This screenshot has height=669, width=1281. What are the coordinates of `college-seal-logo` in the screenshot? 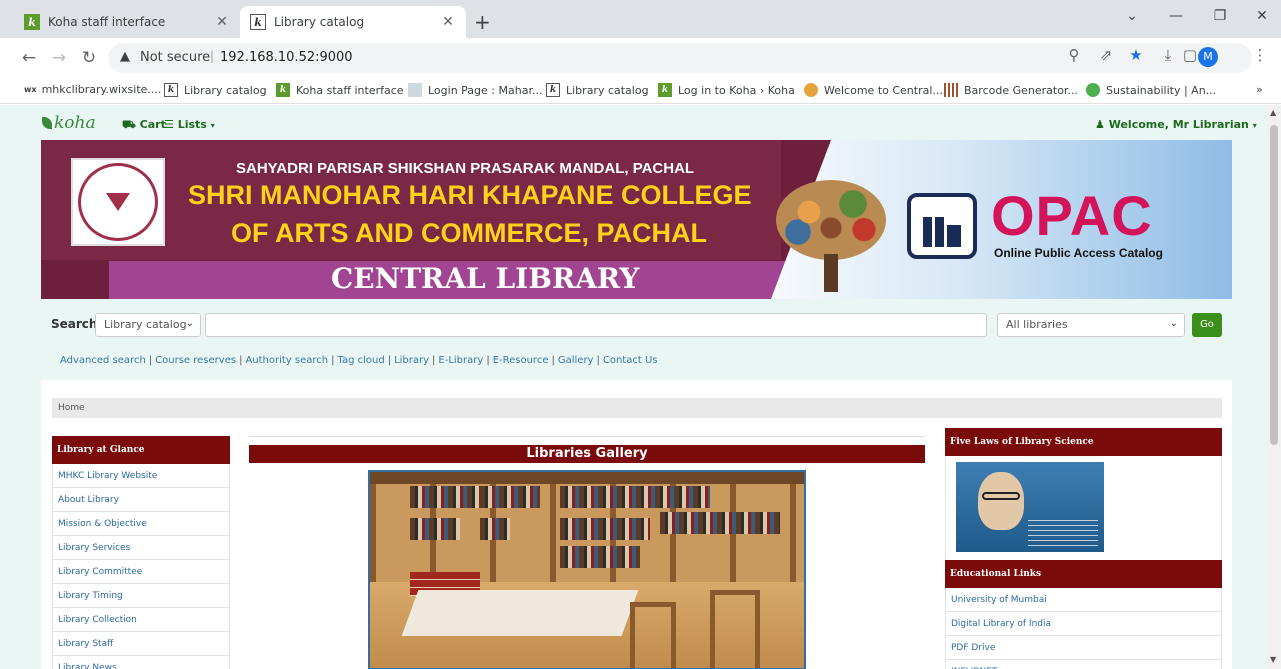 It's located at (118, 202).